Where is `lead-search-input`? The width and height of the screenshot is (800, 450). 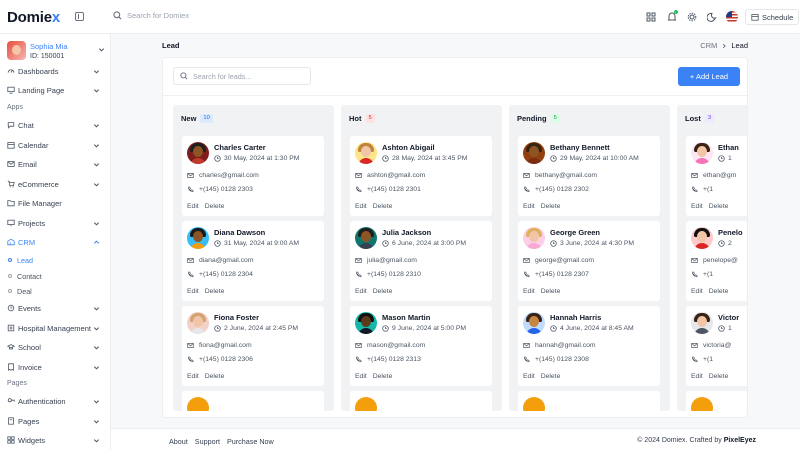 lead-search-input is located at coordinates (248, 76).